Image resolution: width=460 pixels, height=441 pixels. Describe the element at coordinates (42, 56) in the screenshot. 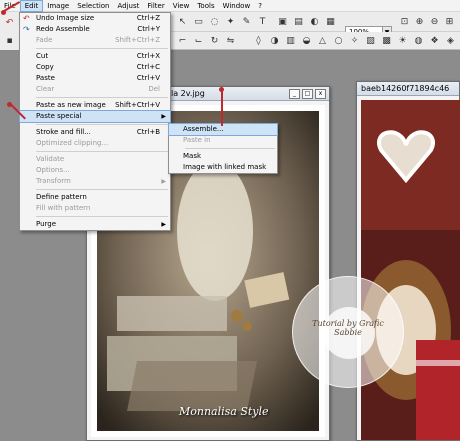

I see `menu-item-label: Cut` at that location.